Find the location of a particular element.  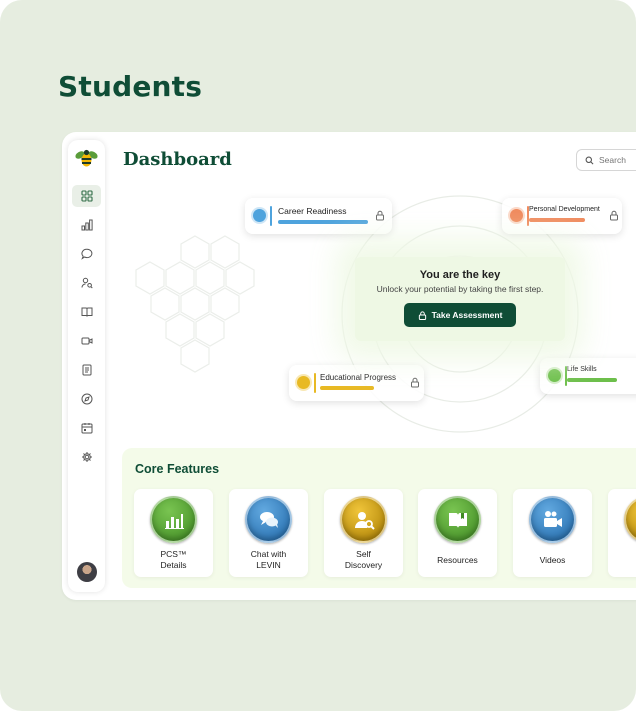

bar-chart-icon is located at coordinates (174, 521).